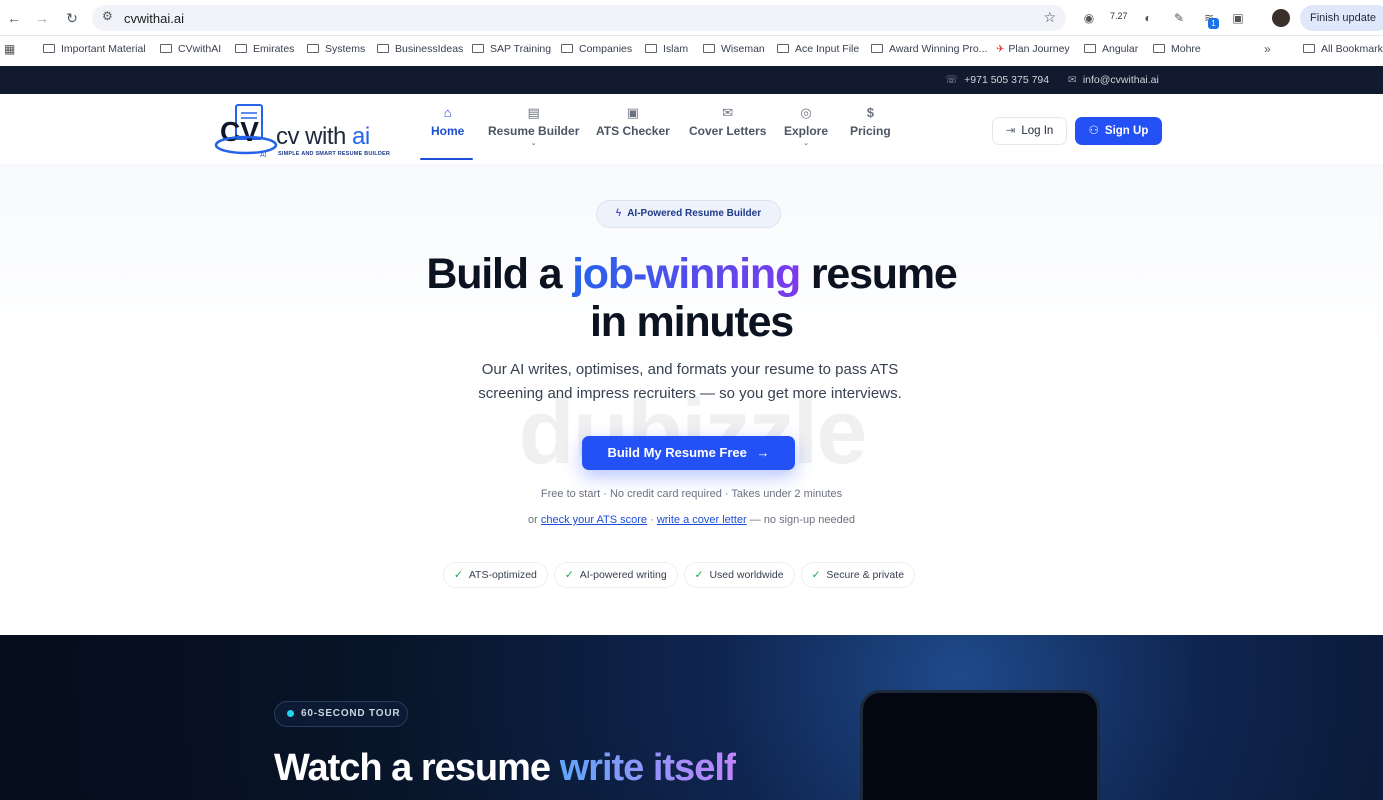 This screenshot has width=1383, height=800. Describe the element at coordinates (446, 159) in the screenshot. I see `nav-active-indicator` at that location.